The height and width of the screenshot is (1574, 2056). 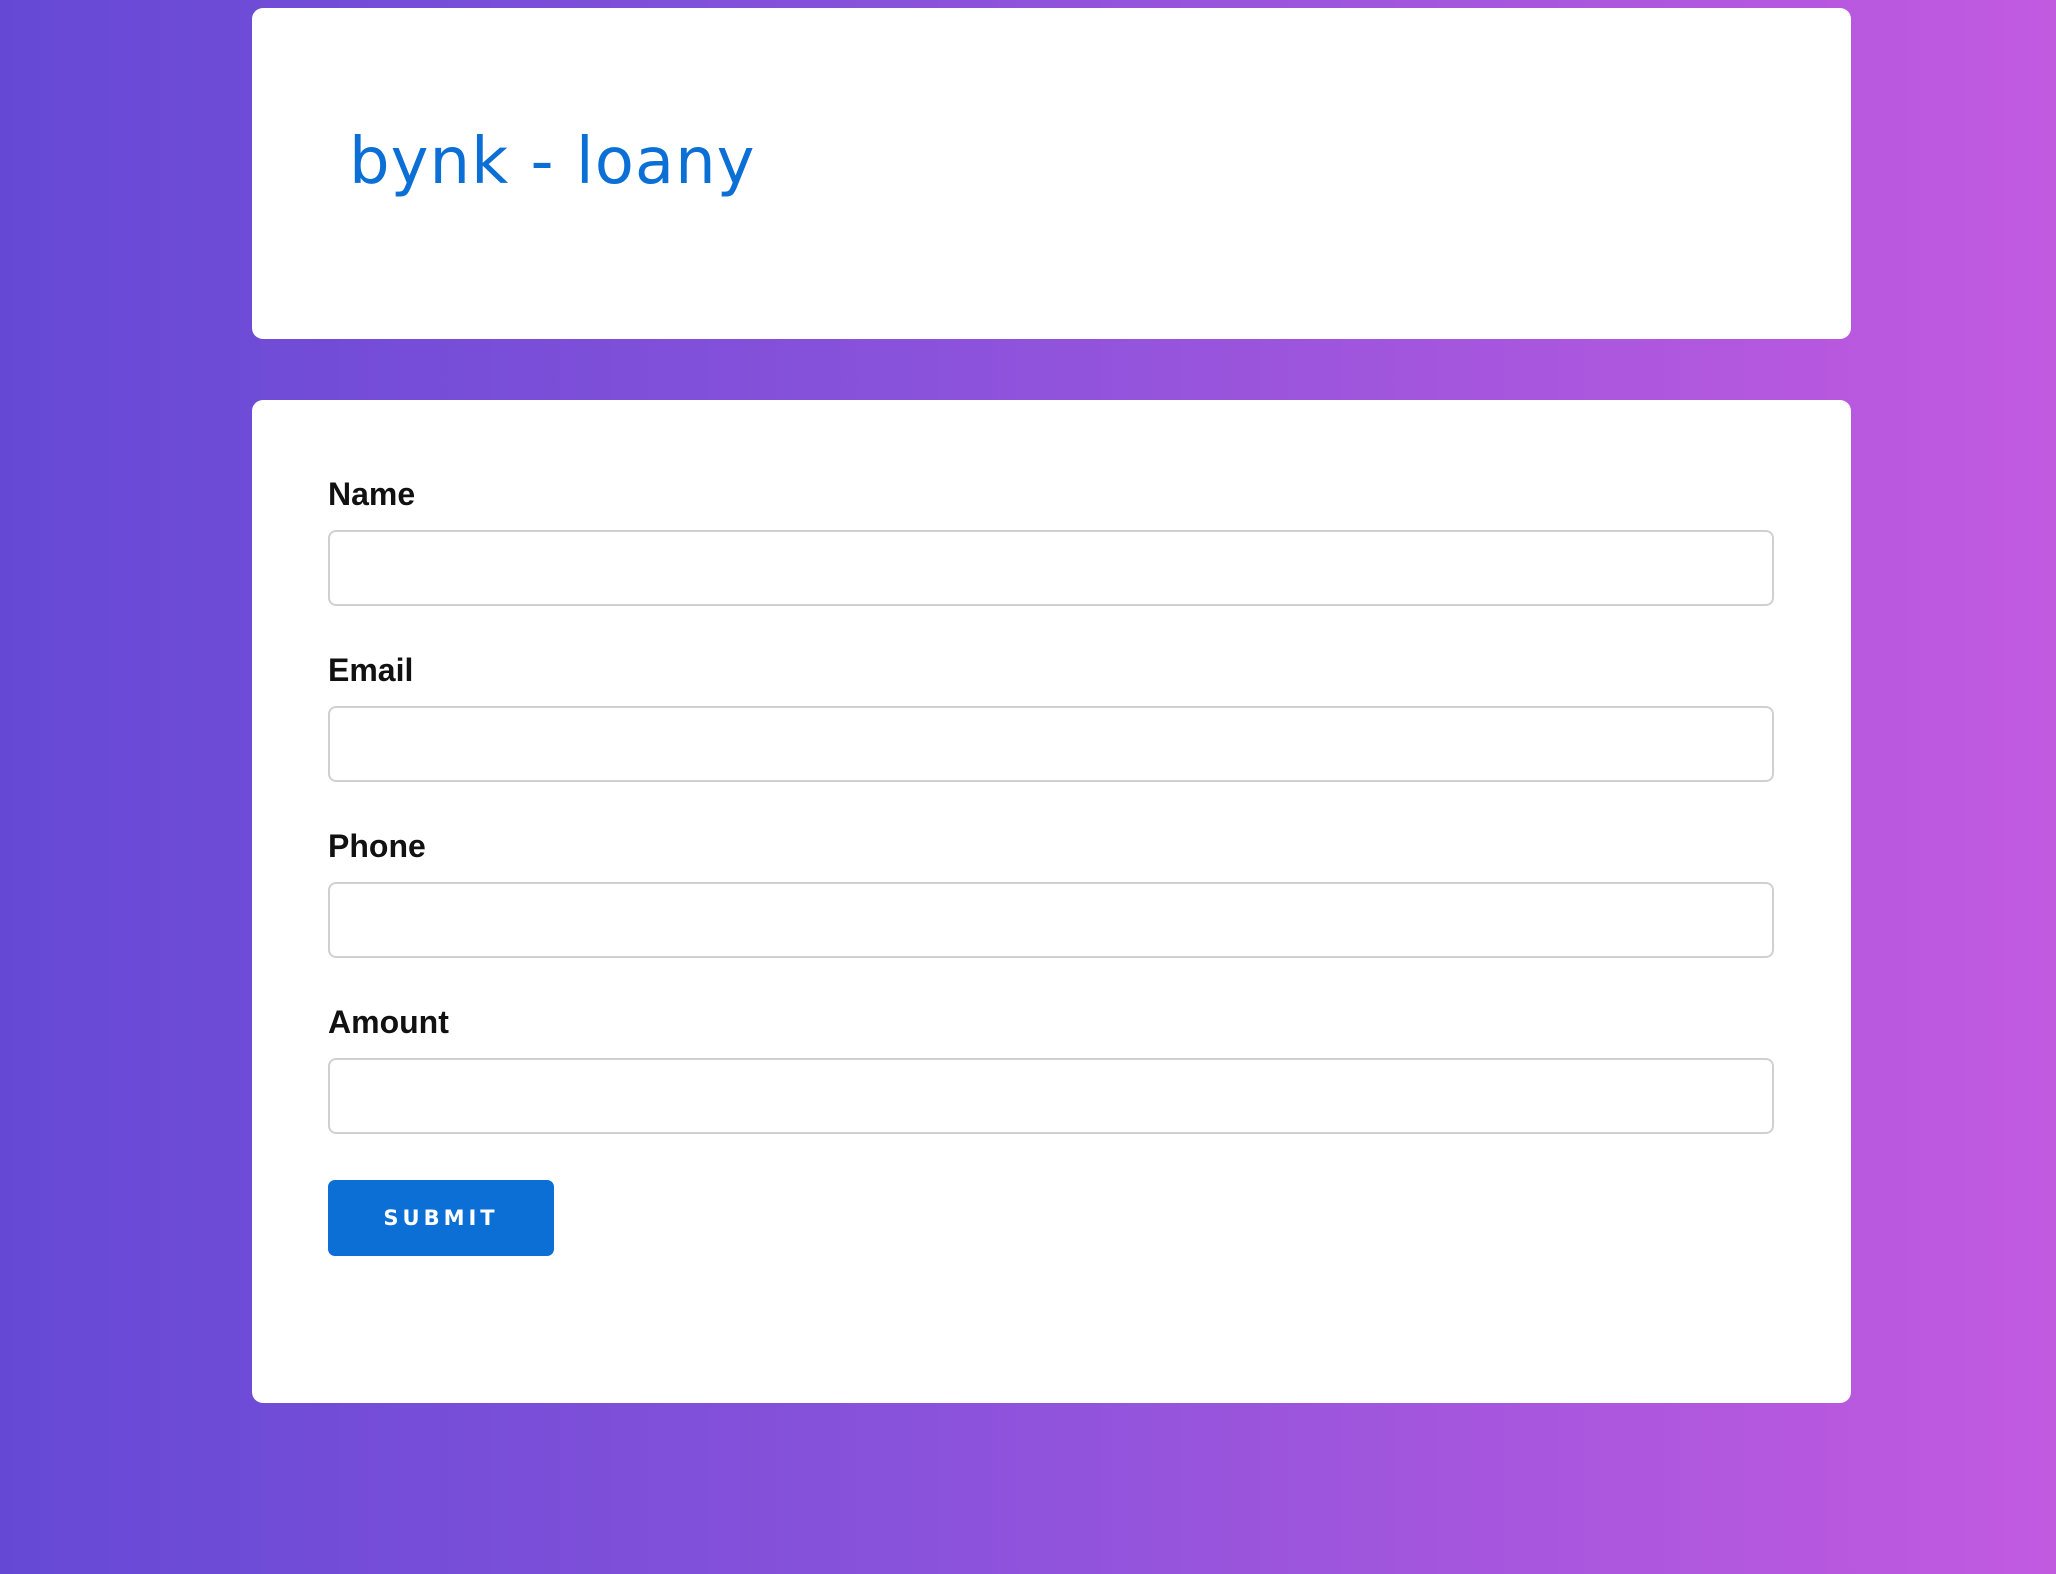 I want to click on submit-button: SUBMIT, so click(x=441, y=1218).